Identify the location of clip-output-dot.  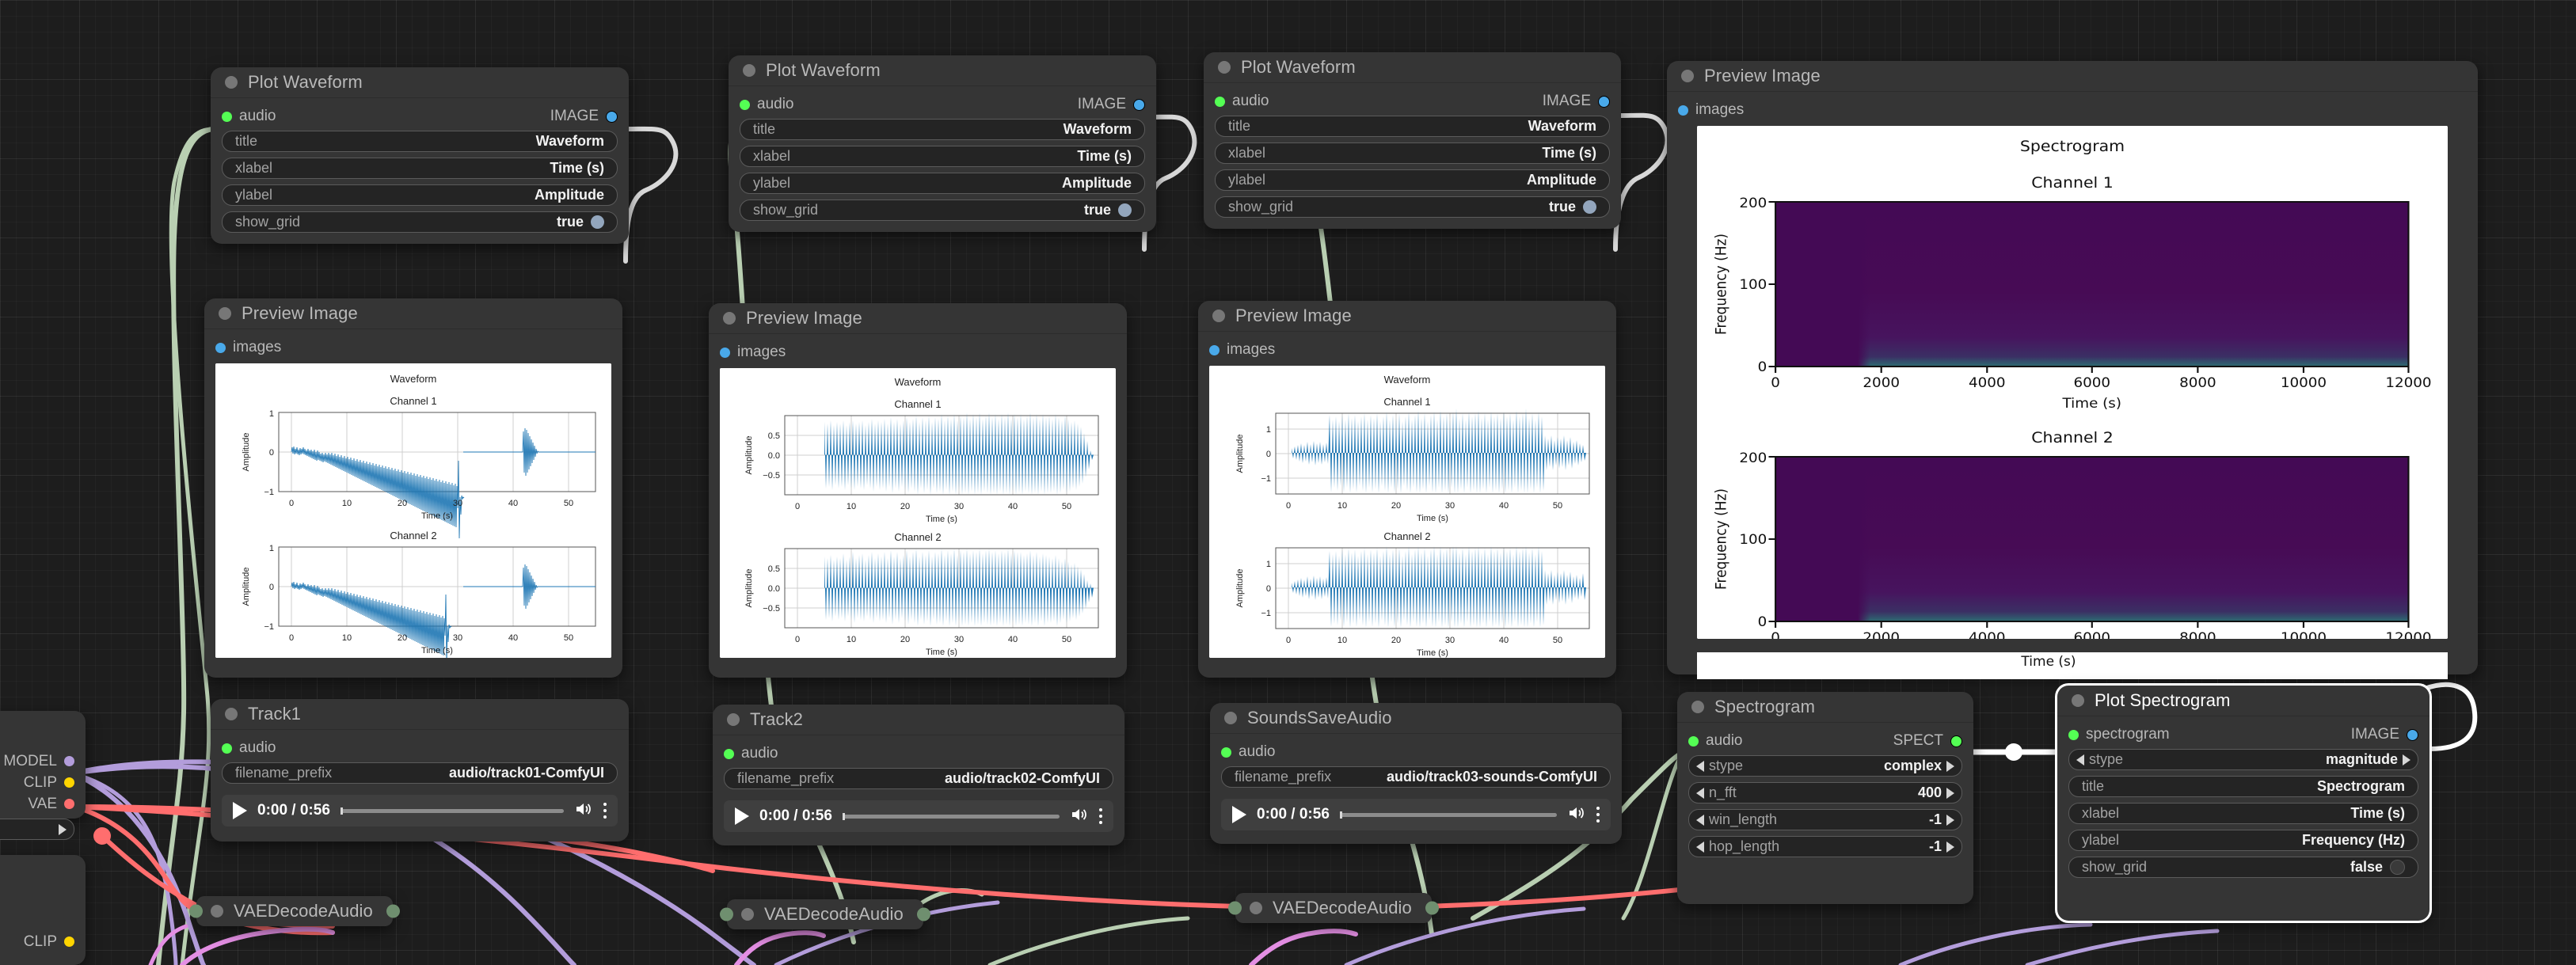
(69, 942).